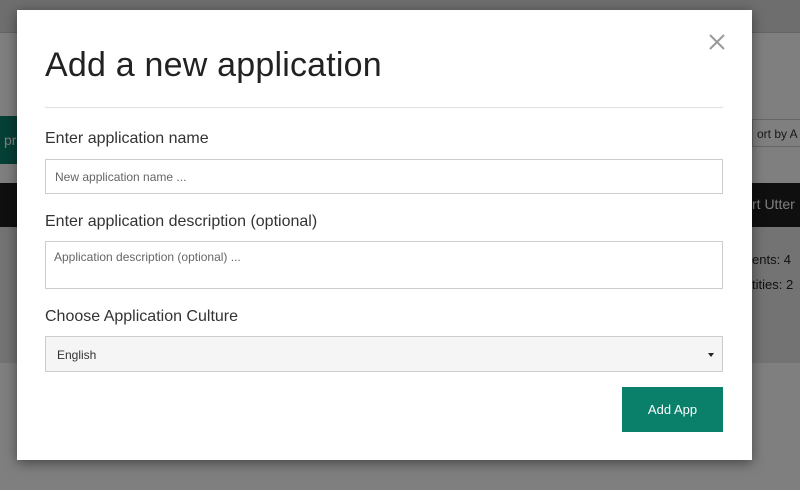 Image resolution: width=800 pixels, height=490 pixels. I want to click on caret-down-icon, so click(711, 355).